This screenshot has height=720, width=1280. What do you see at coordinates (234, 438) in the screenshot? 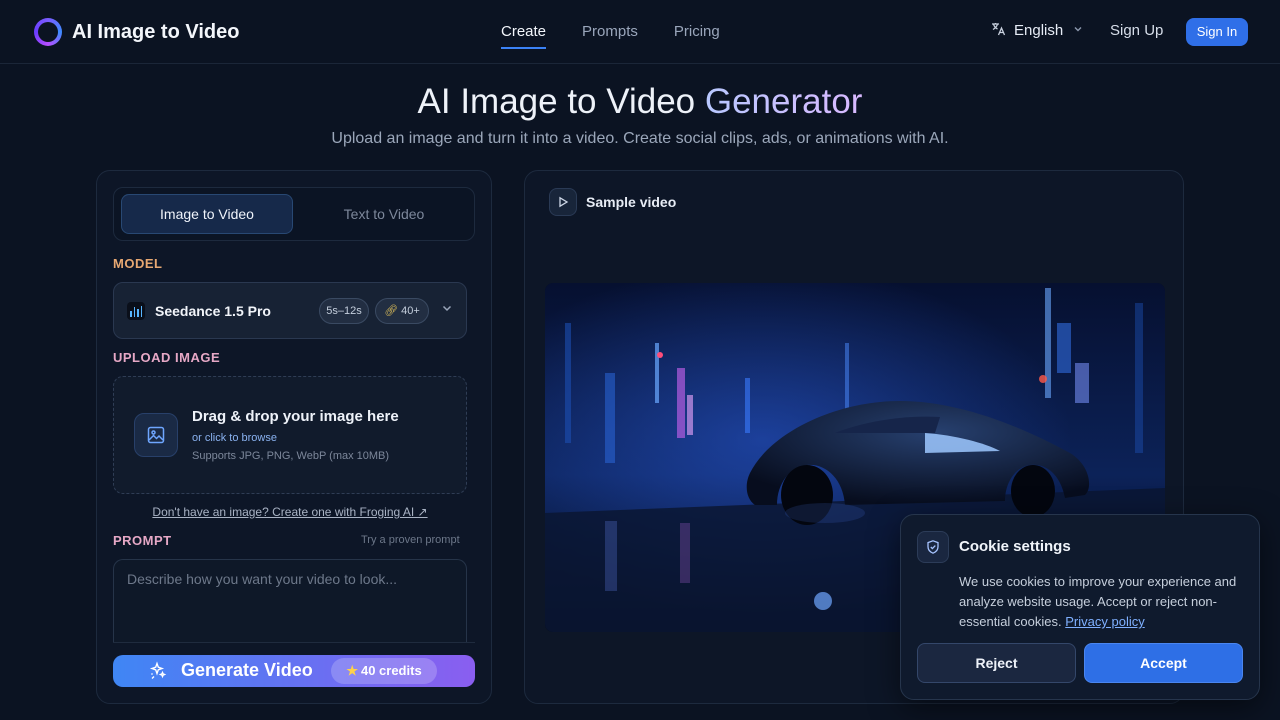
I see `browse-link: or click to browse` at bounding box center [234, 438].